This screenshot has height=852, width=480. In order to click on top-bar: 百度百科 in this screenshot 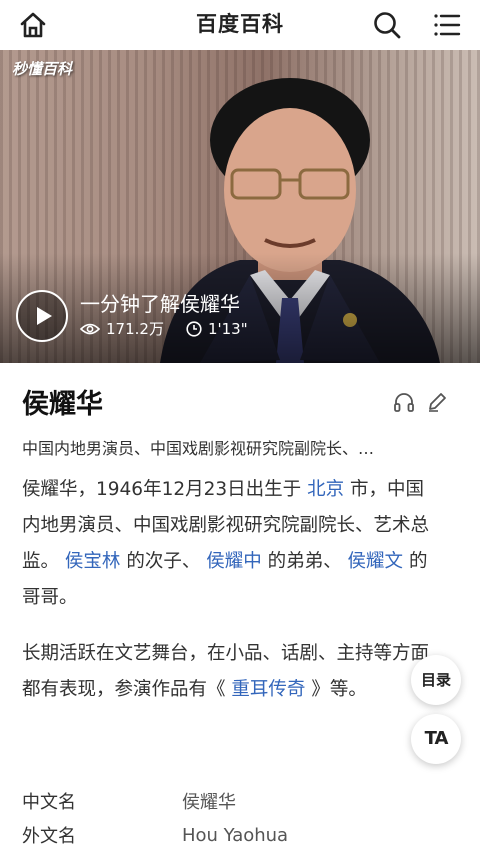, I will do `click(240, 25)`.